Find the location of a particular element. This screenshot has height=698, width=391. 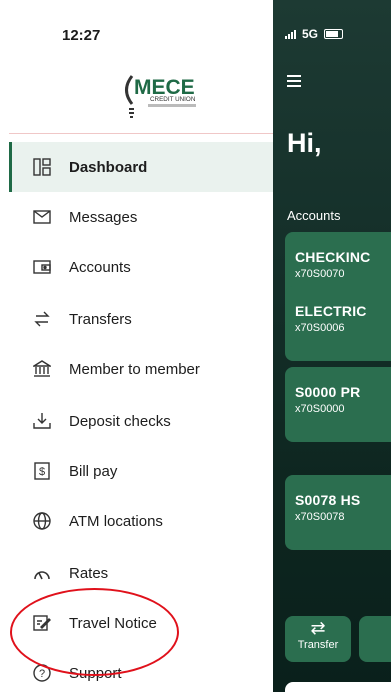

nav-label: Dashboard is located at coordinates (108, 167).